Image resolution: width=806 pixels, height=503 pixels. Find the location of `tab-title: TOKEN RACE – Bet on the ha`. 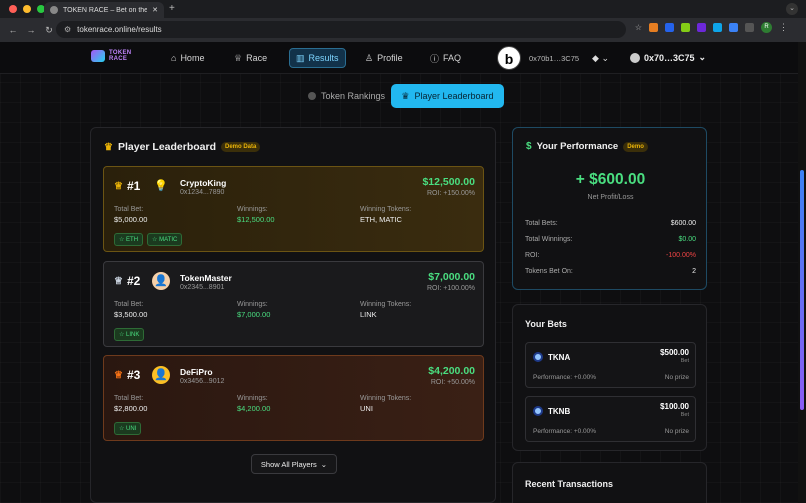

tab-title: TOKEN RACE – Bet on the ha is located at coordinates (105, 10).